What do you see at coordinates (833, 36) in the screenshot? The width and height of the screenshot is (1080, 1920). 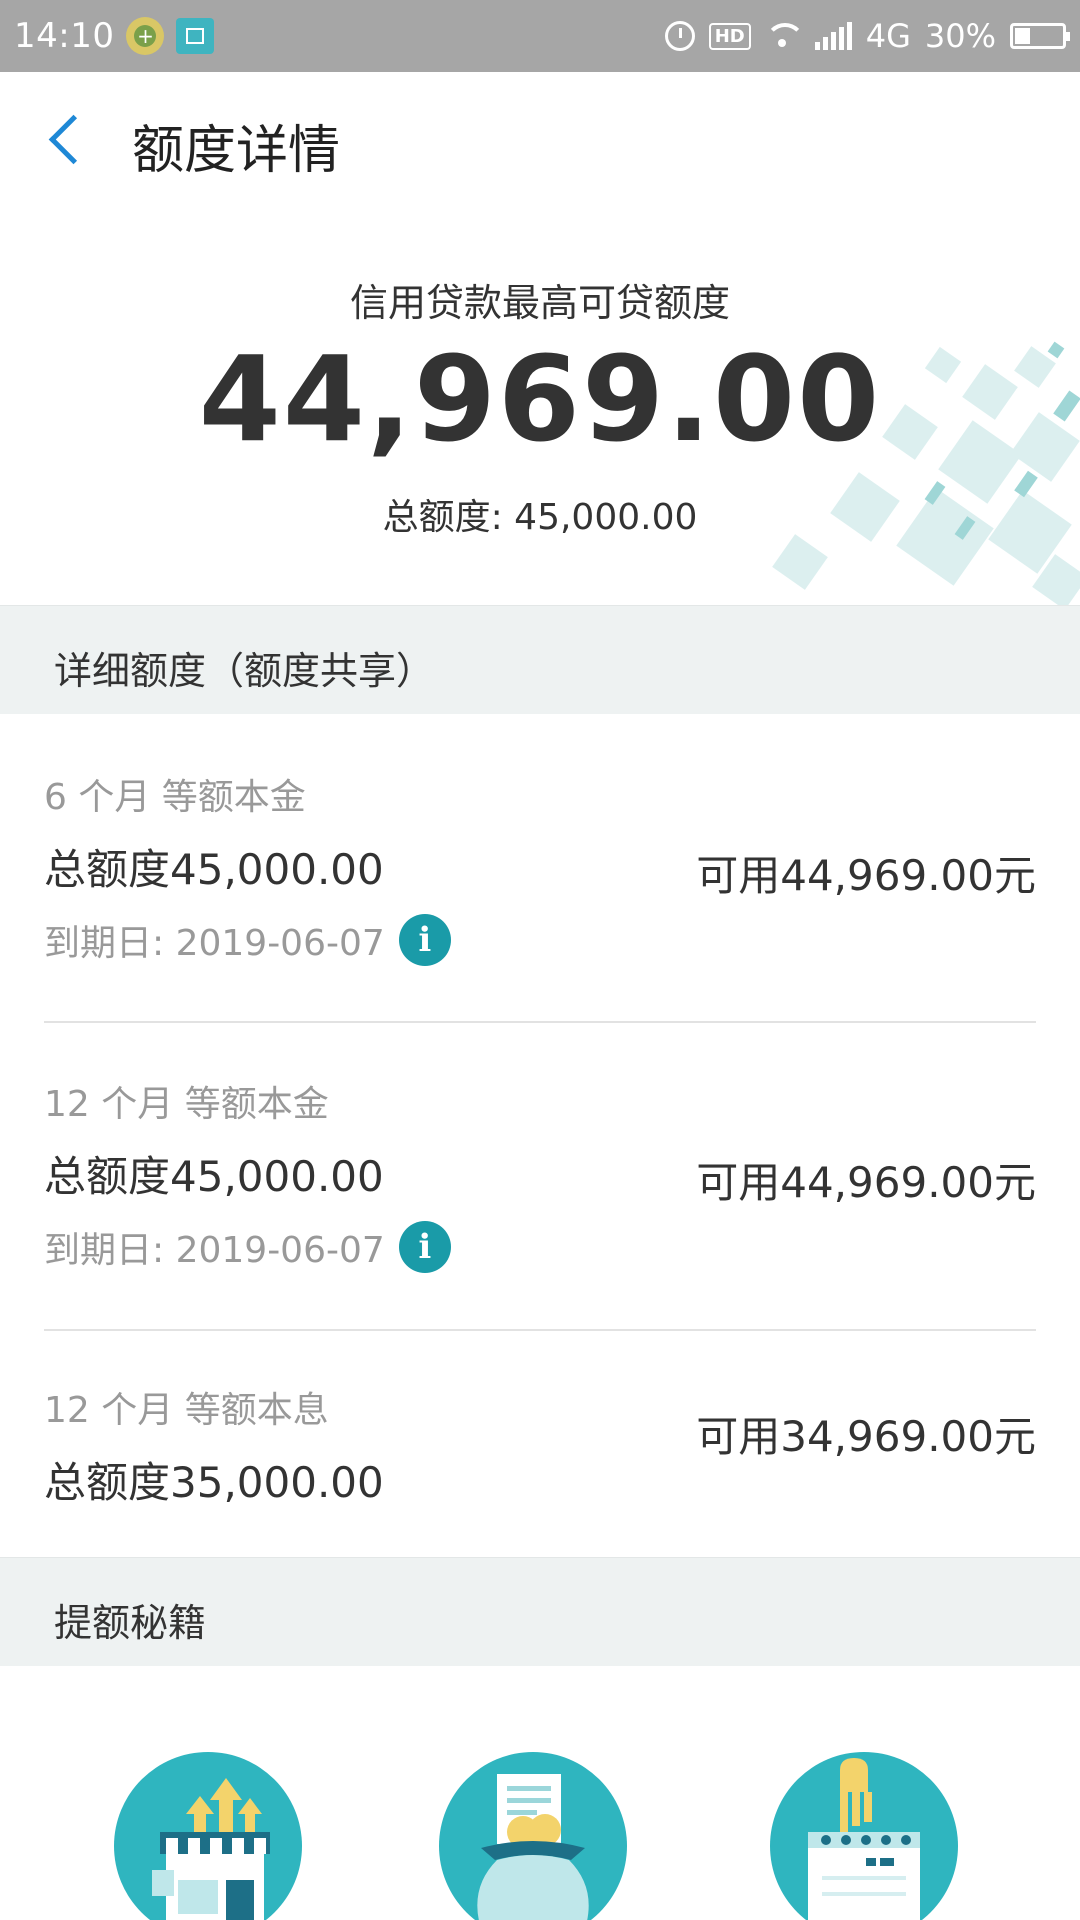 I see `signal-icon` at bounding box center [833, 36].